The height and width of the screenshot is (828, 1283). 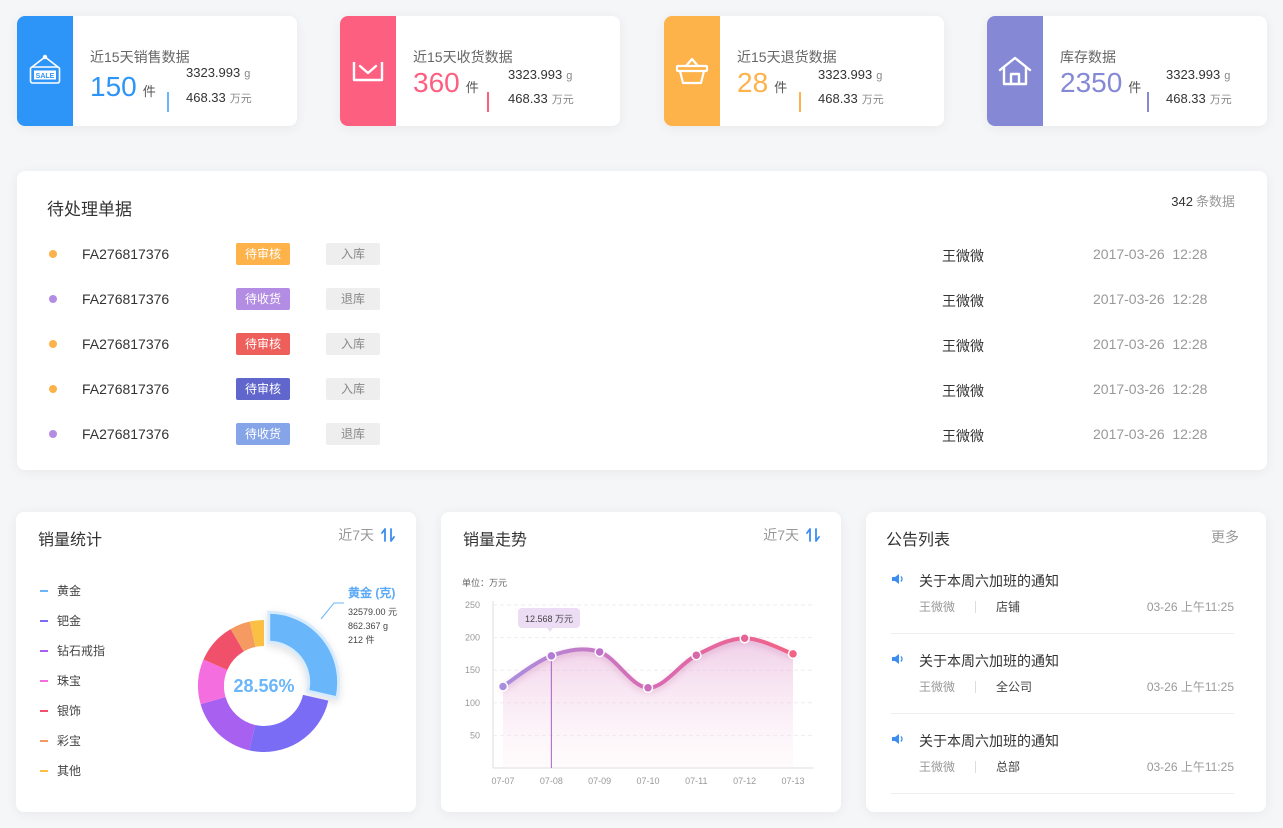 I want to click on stat-card-return: 近15天退货数据 28 件 3323.993 g 468.33 万元, so click(x=804, y=71).